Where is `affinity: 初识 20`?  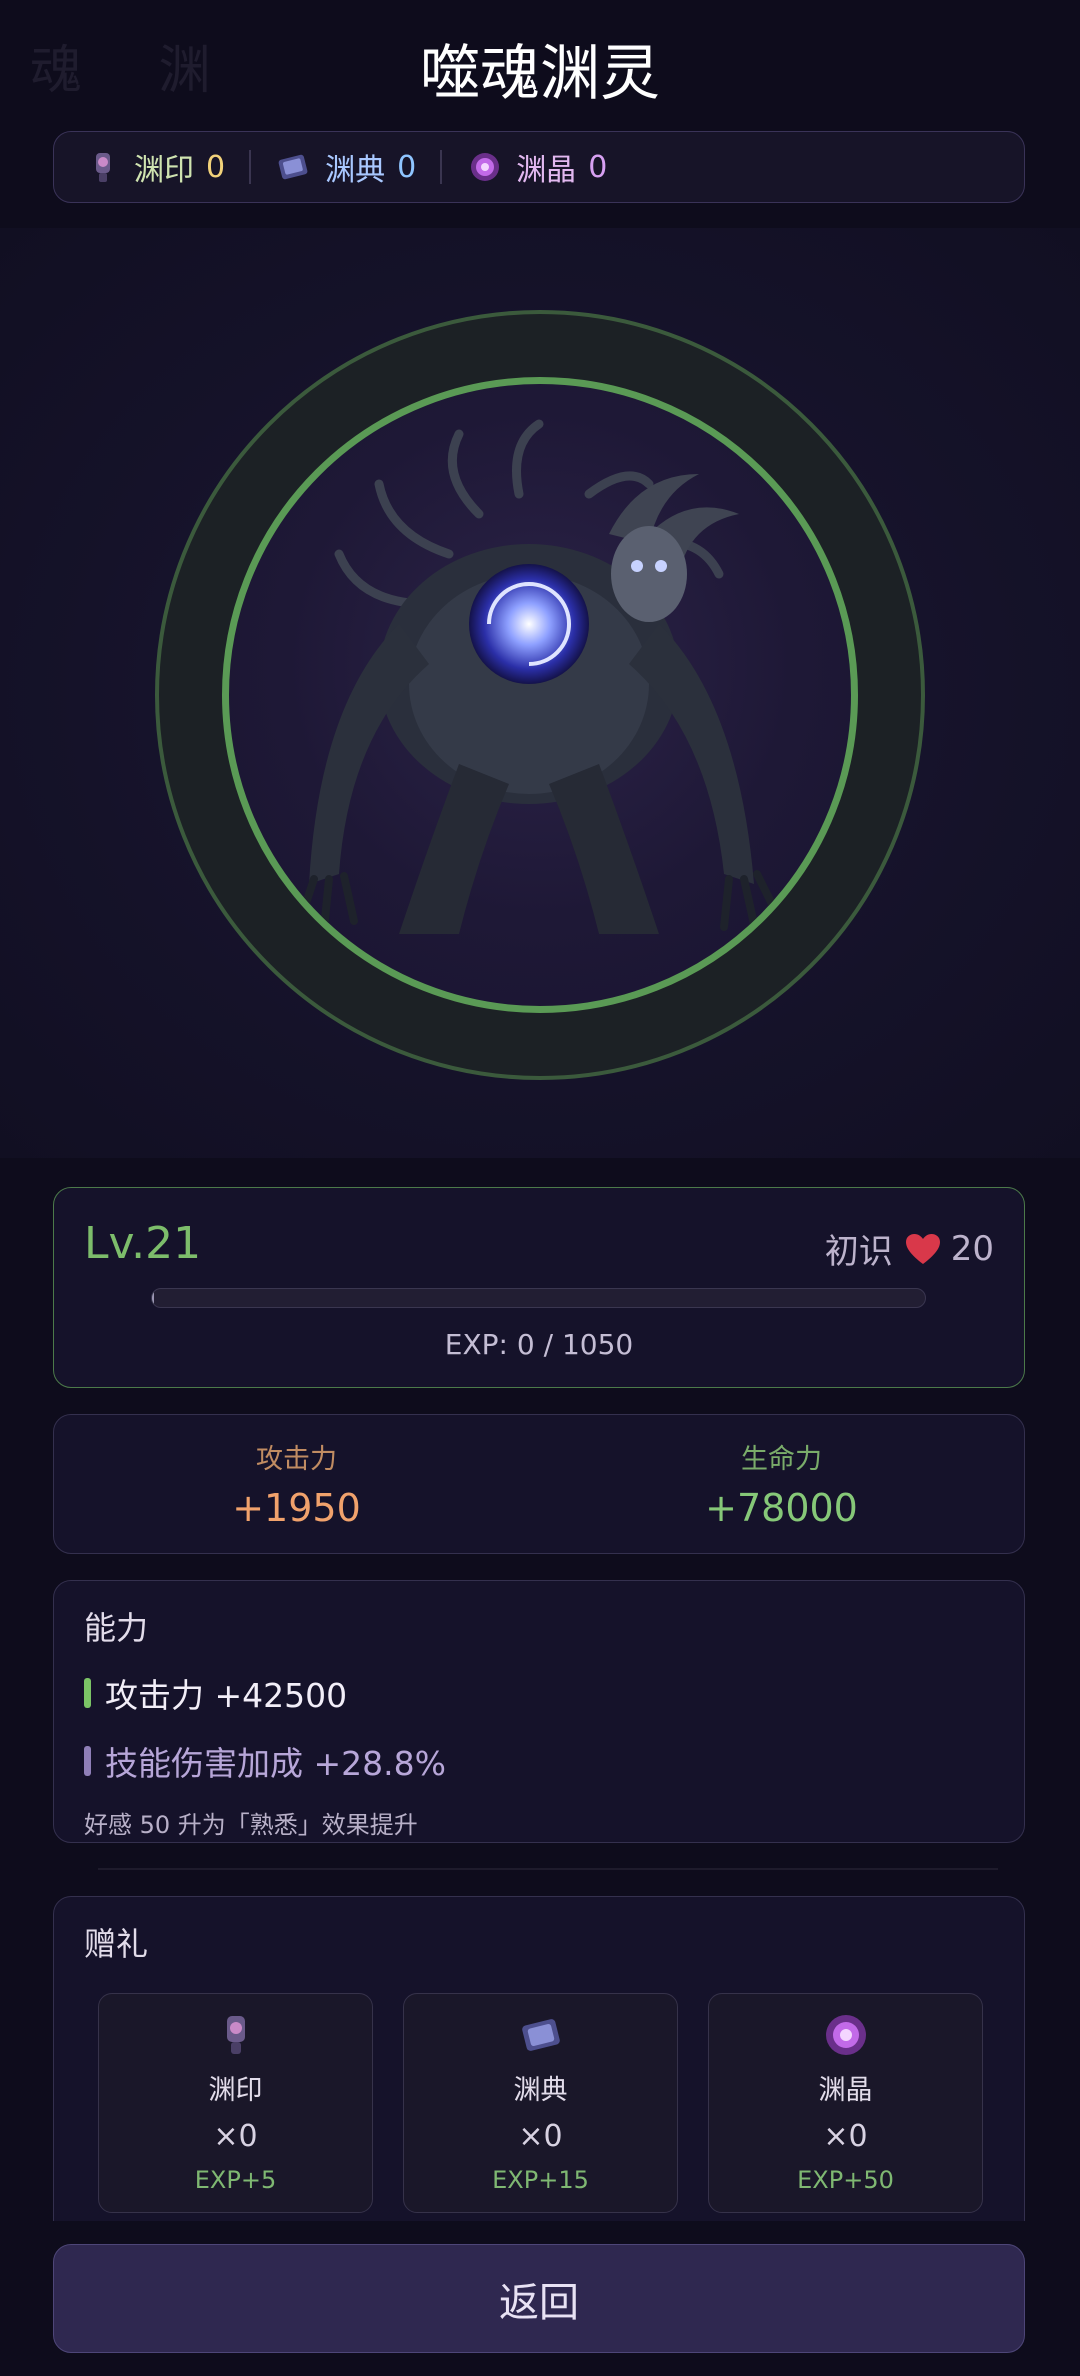
affinity: 初识 20 is located at coordinates (909, 1248).